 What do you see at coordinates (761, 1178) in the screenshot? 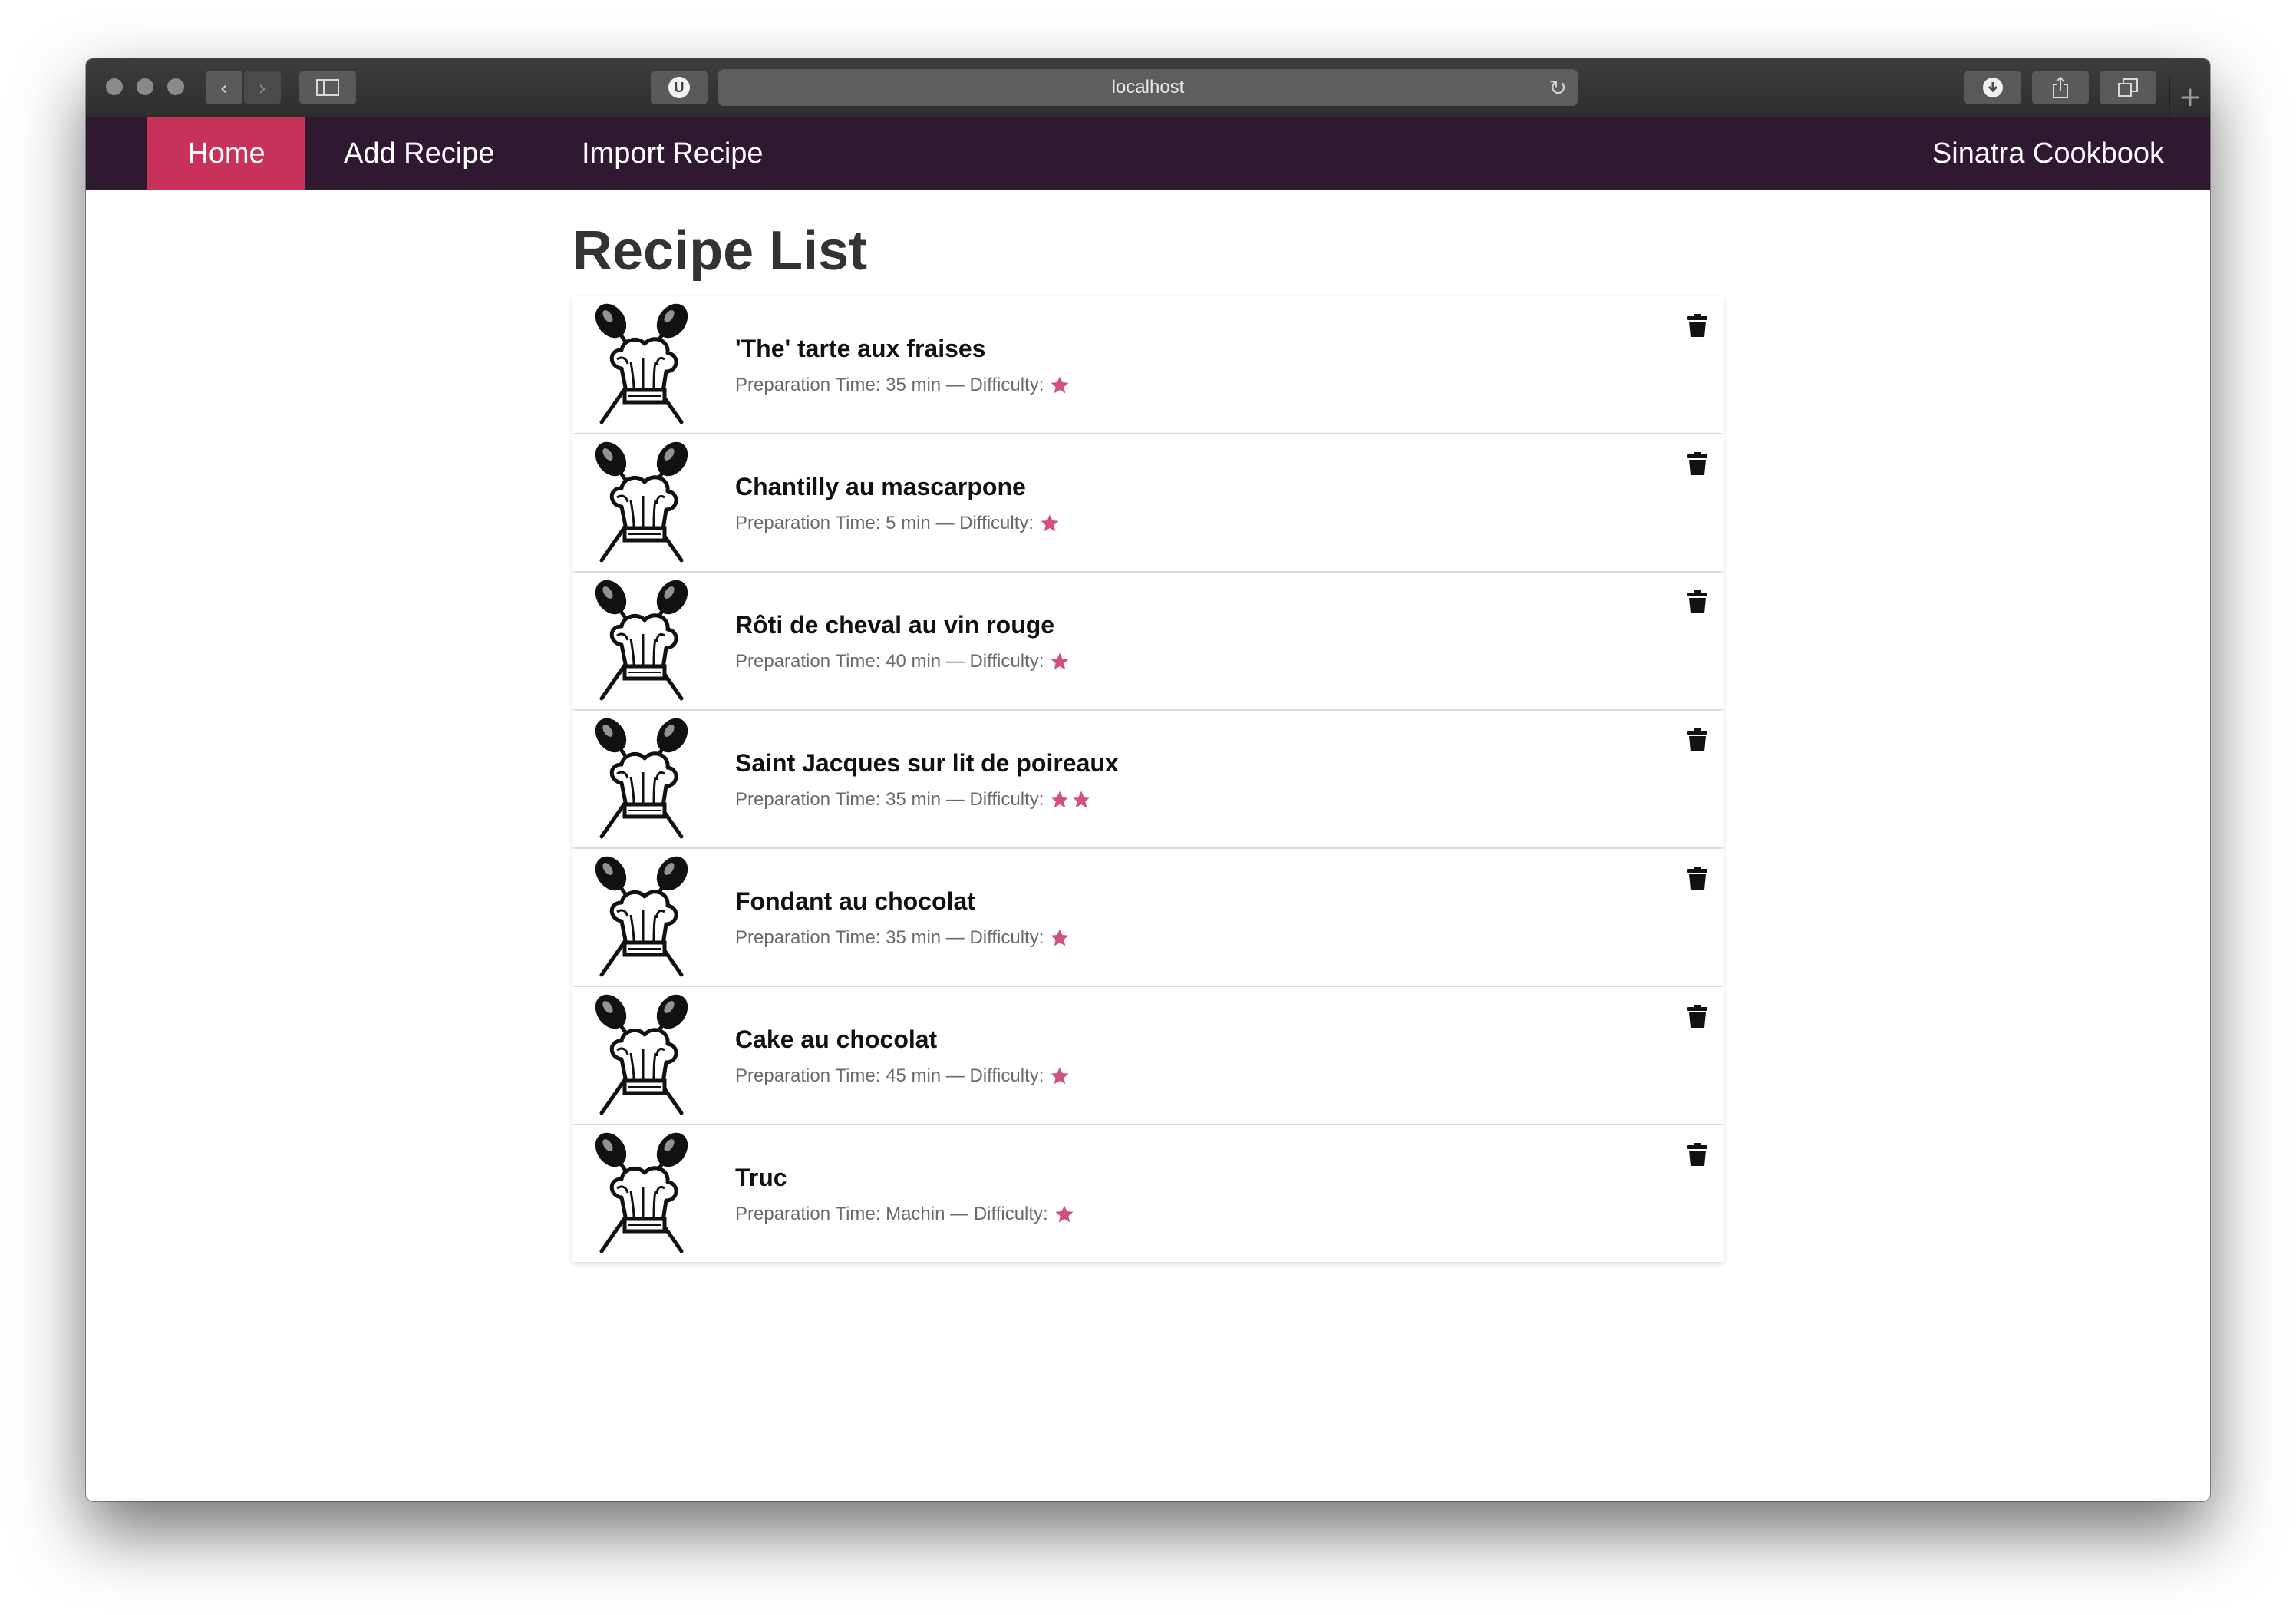
I see `recipe-title: Truc` at bounding box center [761, 1178].